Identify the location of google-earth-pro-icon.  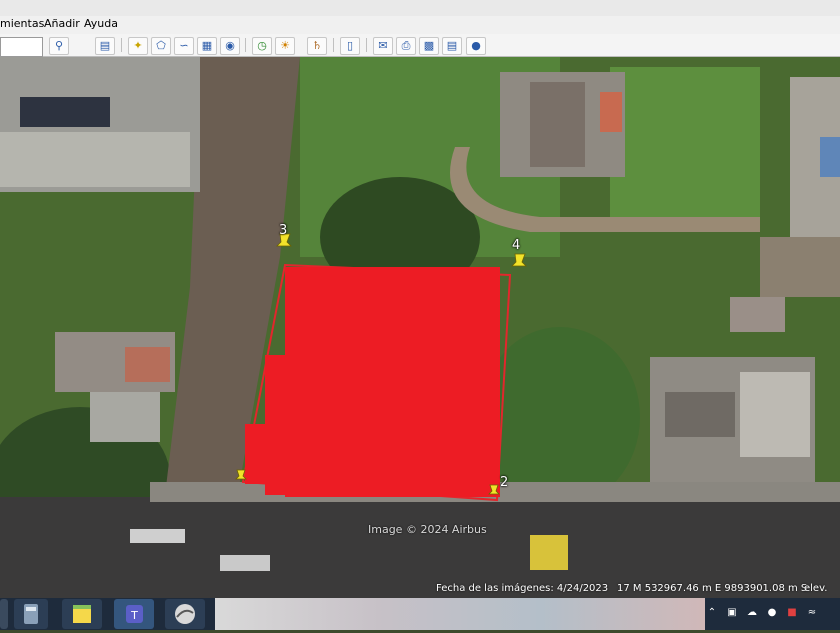
(185, 614).